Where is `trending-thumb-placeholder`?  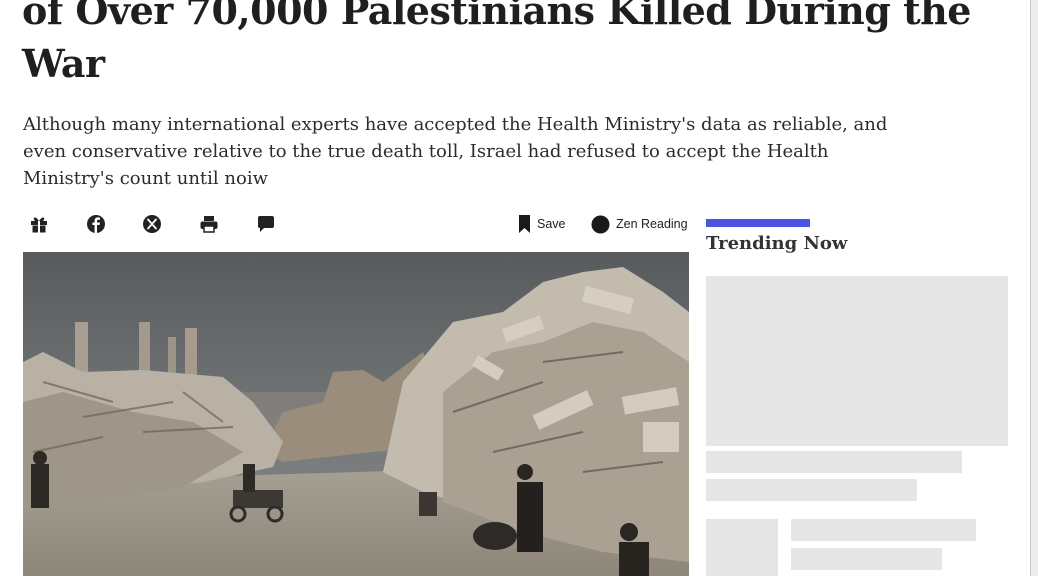
trending-thumb-placeholder is located at coordinates (742, 547).